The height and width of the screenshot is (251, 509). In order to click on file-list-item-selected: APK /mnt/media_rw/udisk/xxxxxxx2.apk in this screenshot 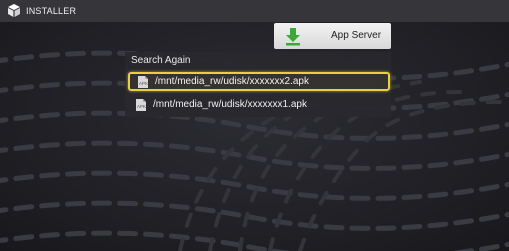, I will do `click(259, 81)`.